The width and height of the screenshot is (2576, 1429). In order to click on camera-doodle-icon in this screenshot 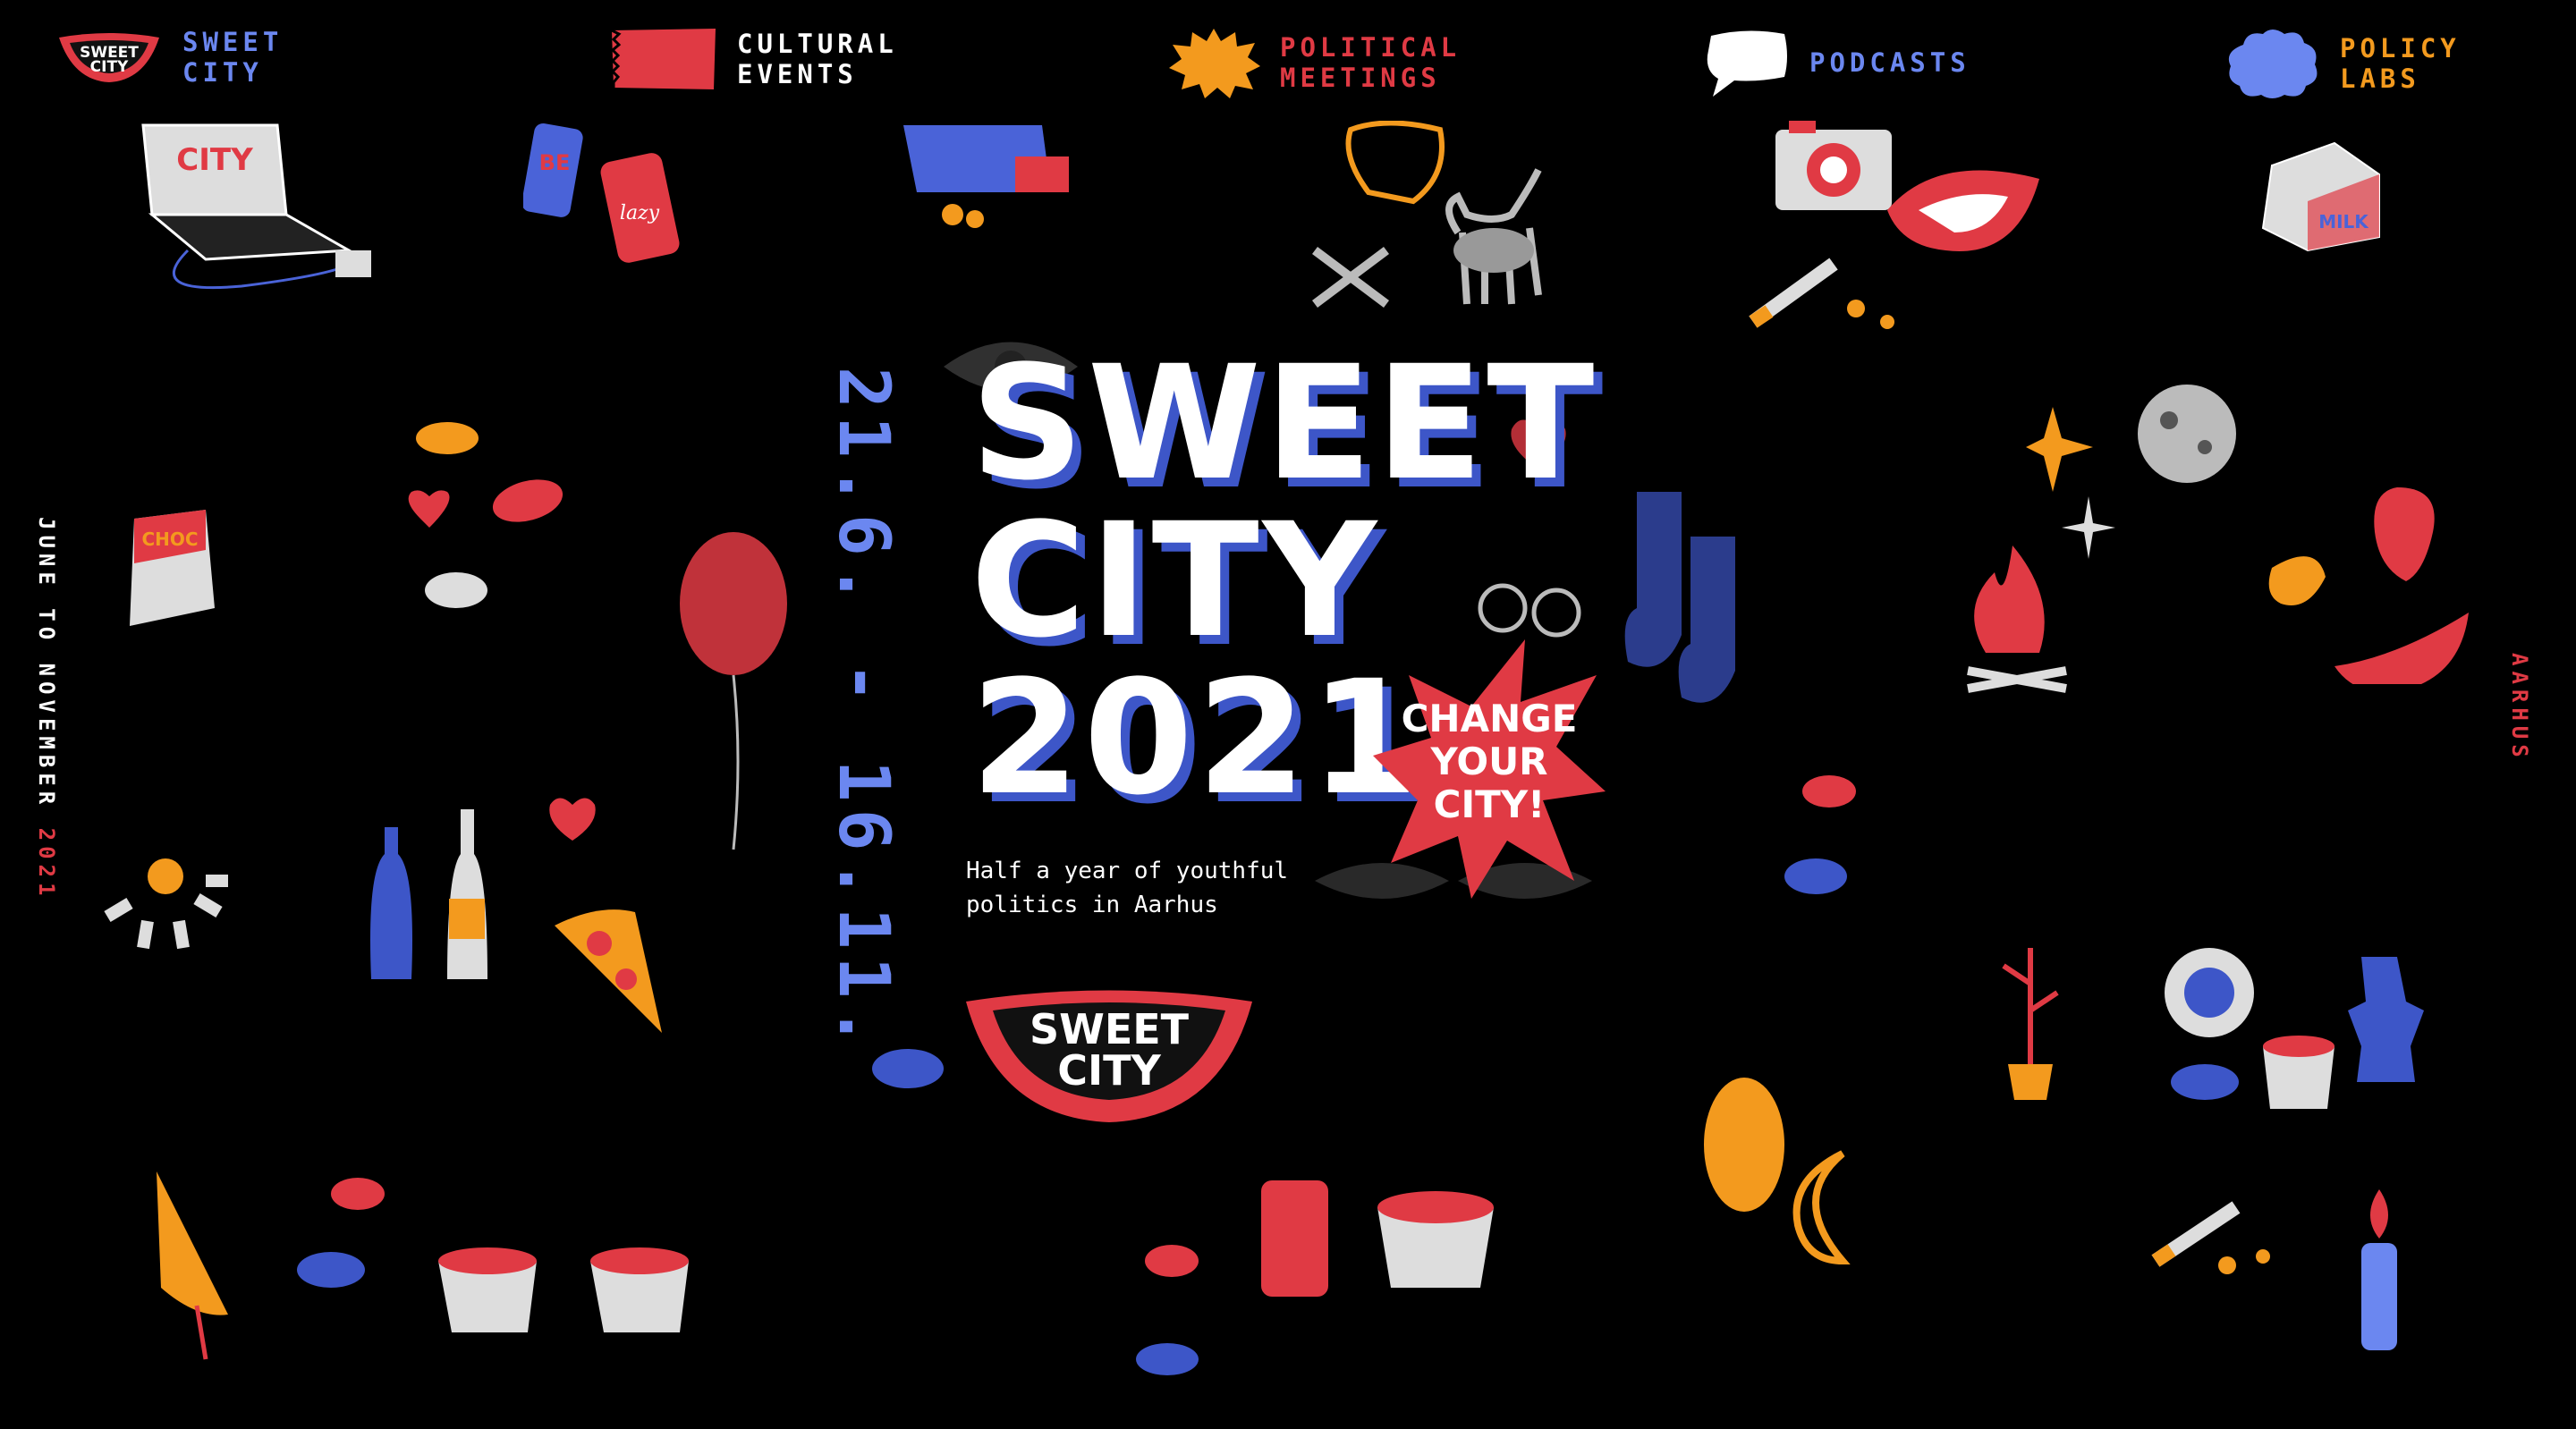, I will do `click(1833, 165)`.